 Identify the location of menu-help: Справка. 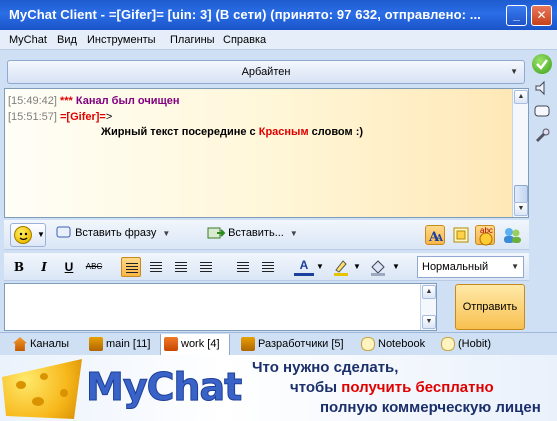
(244, 40).